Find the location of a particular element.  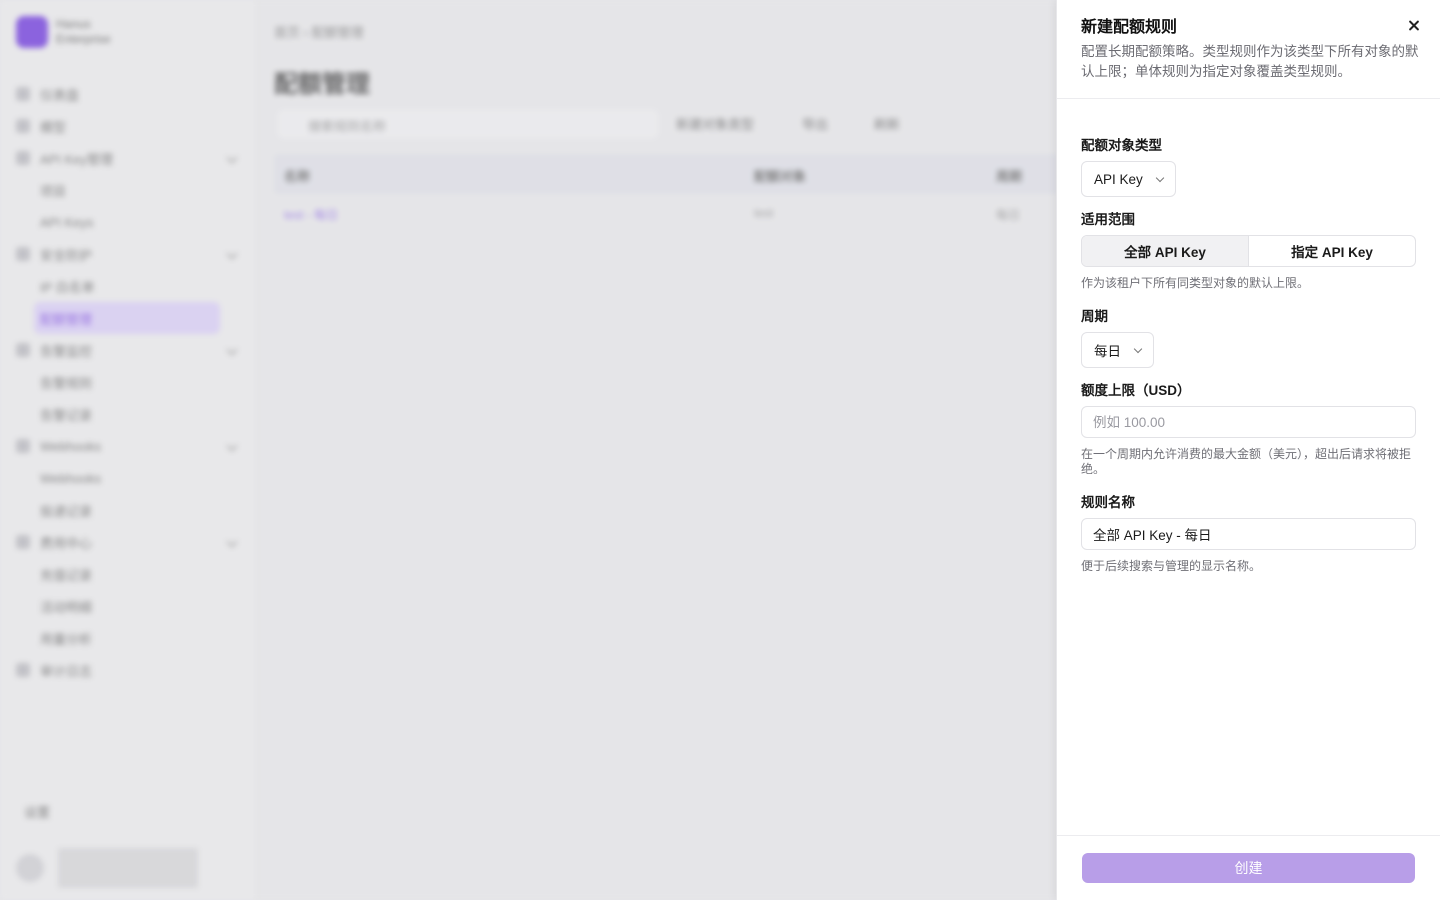

drawer-footer: 创建 is located at coordinates (1248, 867).